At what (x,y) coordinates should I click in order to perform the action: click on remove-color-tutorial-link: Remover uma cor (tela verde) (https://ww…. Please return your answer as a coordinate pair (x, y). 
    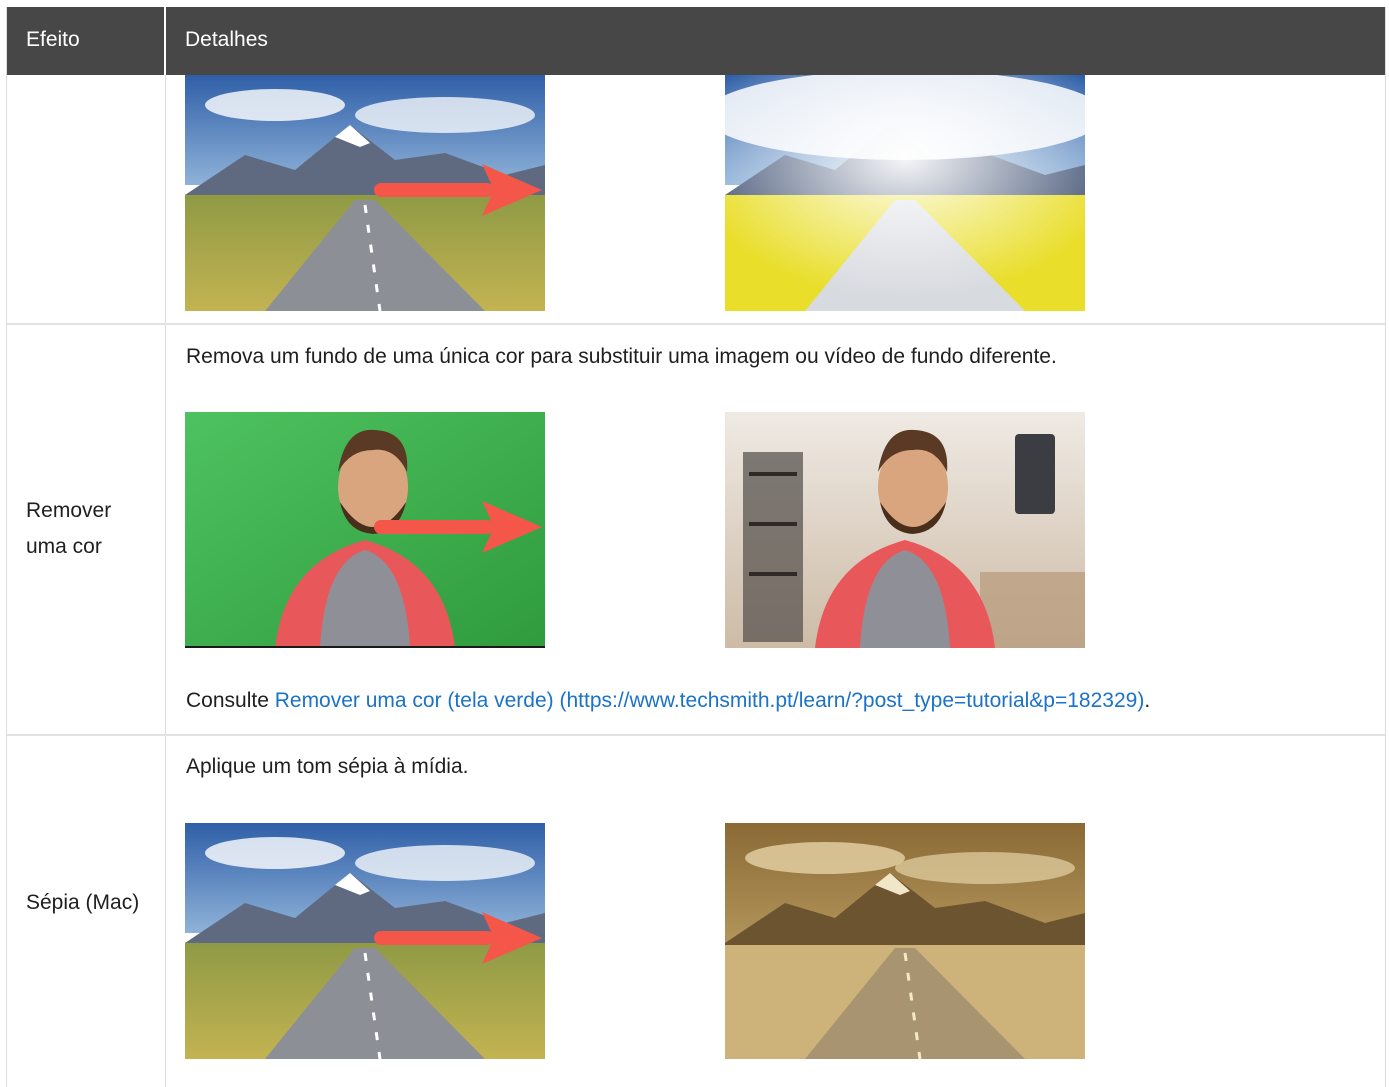
    Looking at the image, I should click on (710, 700).